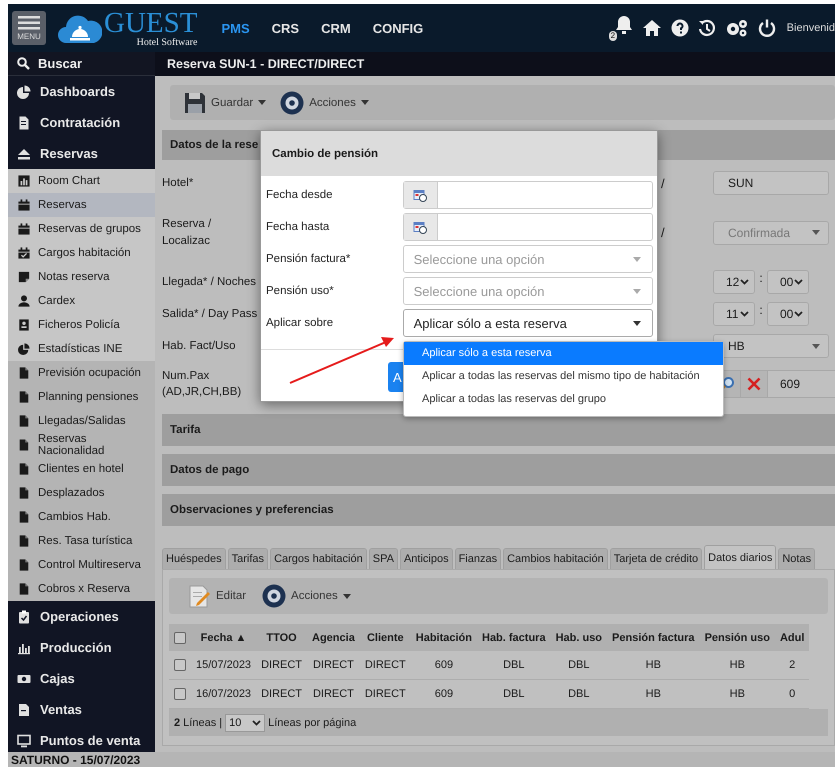 The width and height of the screenshot is (835, 767). I want to click on sidebar-subitem: Clientes en hotel, so click(81, 469).